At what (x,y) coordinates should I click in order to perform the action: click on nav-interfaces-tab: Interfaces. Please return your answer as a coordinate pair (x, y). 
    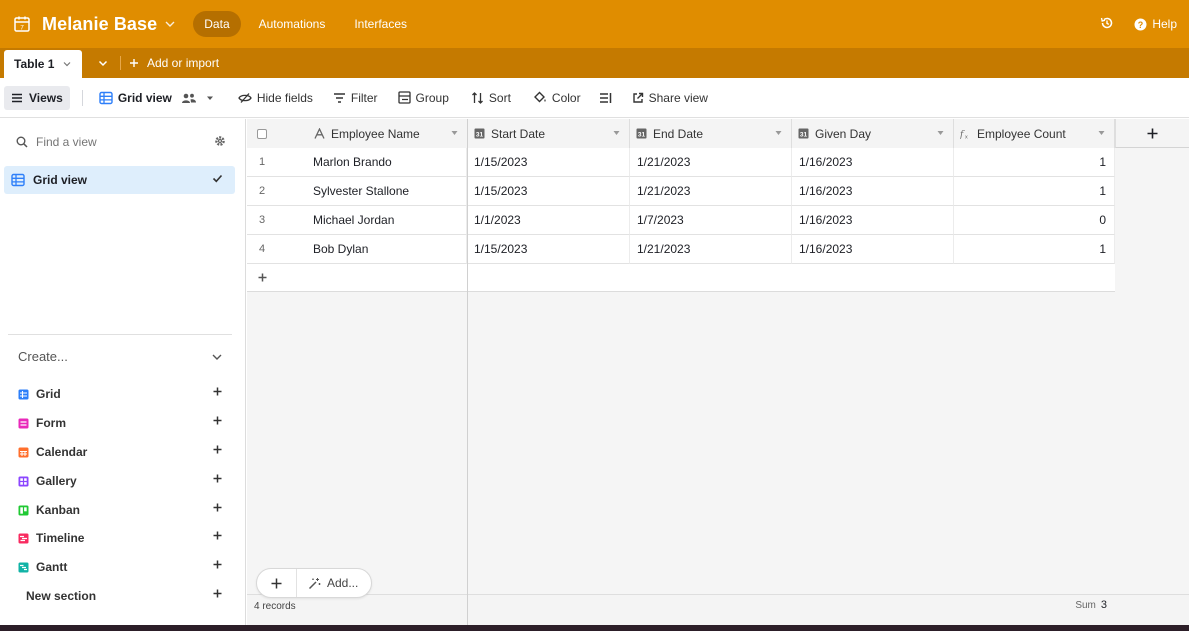
    Looking at the image, I should click on (380, 24).